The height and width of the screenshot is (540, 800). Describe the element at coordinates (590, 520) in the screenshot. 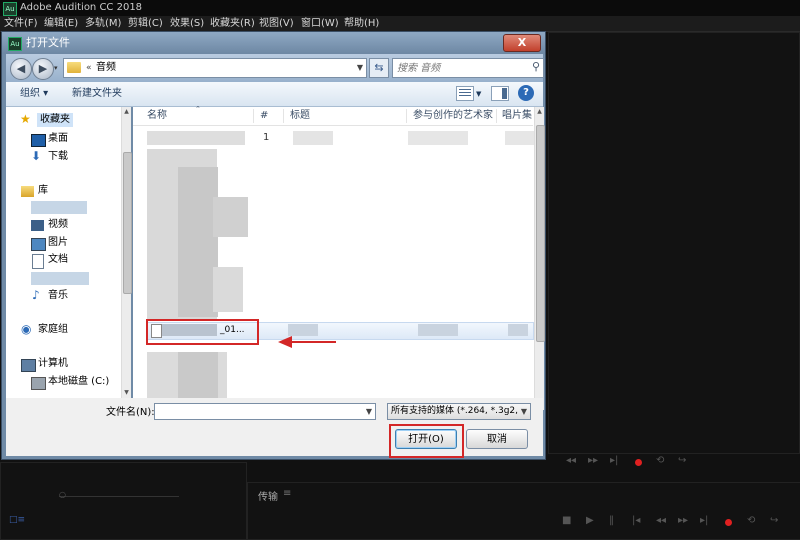

I see `play-icon: ▶` at that location.